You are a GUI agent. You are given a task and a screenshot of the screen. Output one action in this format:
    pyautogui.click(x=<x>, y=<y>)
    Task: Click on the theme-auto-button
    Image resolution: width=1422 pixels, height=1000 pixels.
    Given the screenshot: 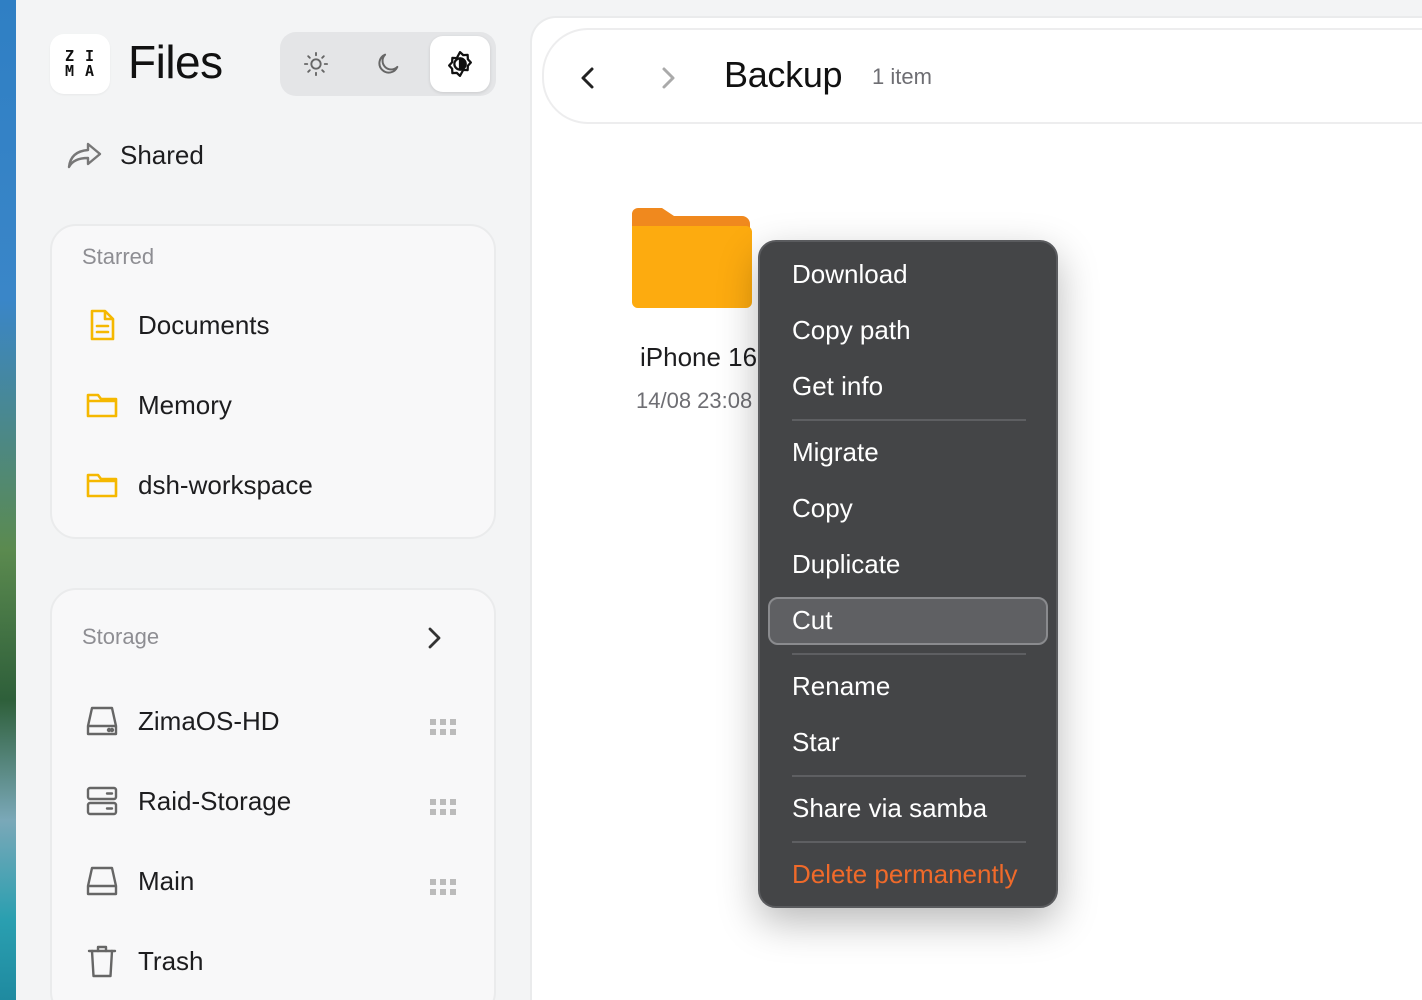 What is the action you would take?
    pyautogui.click(x=460, y=64)
    